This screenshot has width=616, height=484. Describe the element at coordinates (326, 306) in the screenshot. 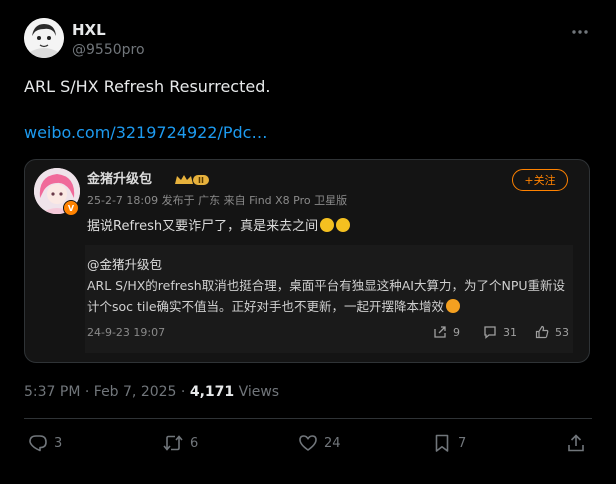

I see `quoted-line-2: 计个soc tile确实不值当。正好对手也不更新，一起开摆降本增效` at that location.